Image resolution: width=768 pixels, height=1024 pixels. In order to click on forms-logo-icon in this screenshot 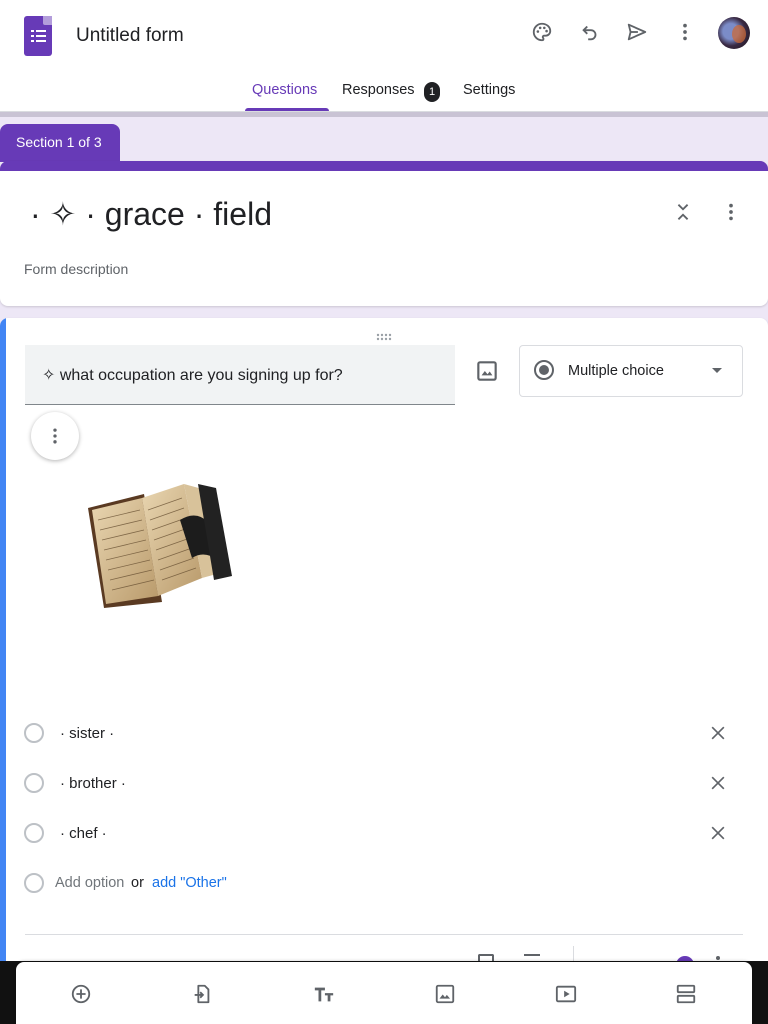, I will do `click(38, 36)`.